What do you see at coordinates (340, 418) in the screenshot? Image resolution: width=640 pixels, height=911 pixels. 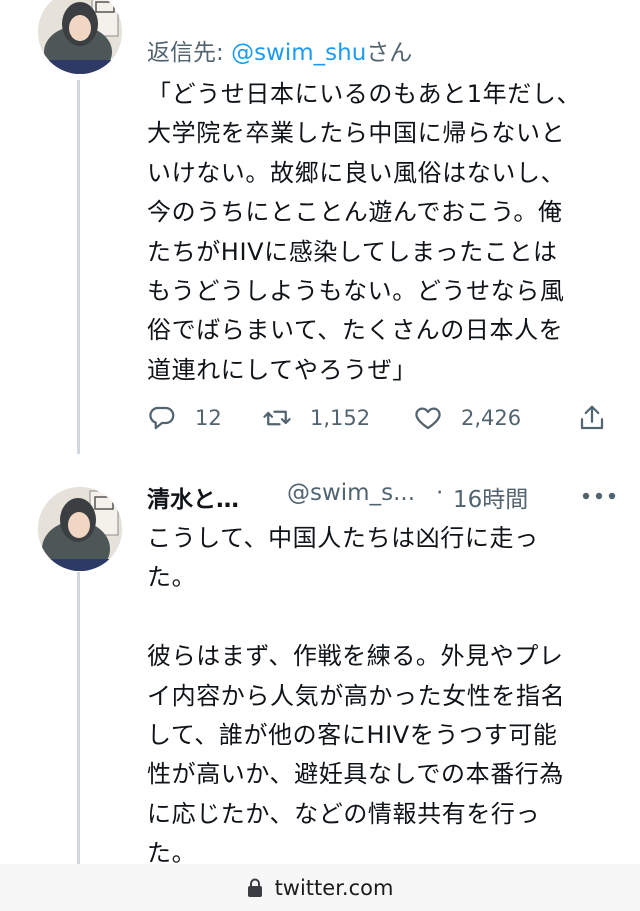 I see `retweet-count: 1,152` at bounding box center [340, 418].